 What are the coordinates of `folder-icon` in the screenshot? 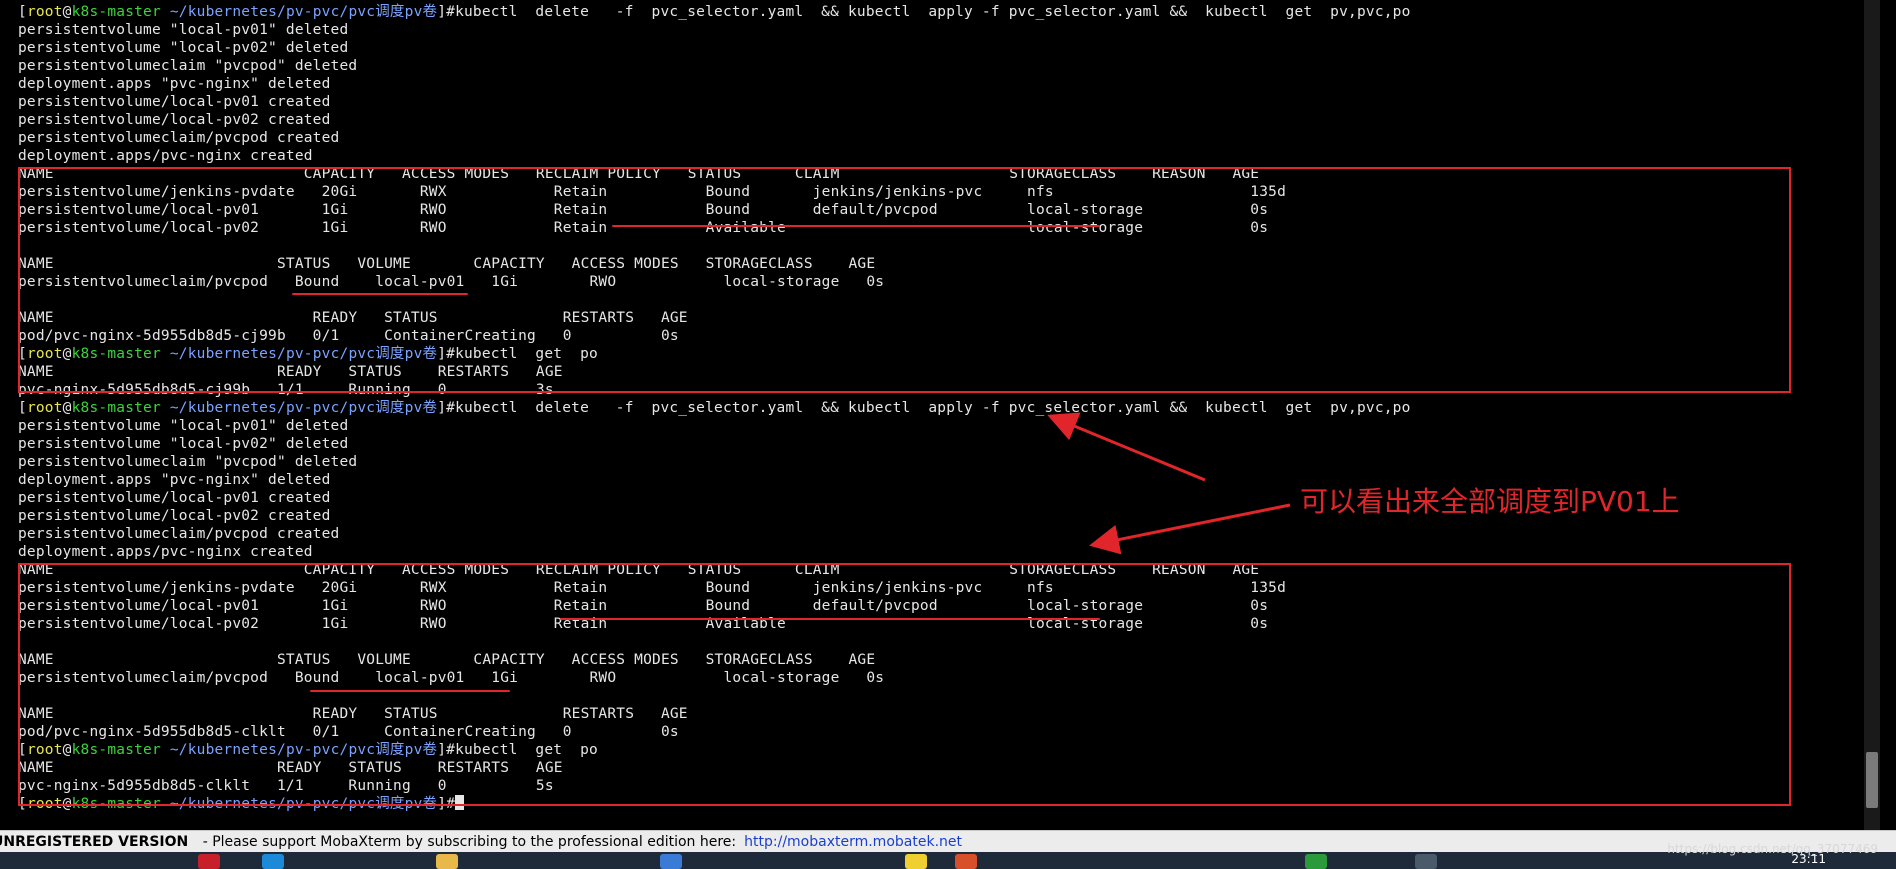 It's located at (447, 861).